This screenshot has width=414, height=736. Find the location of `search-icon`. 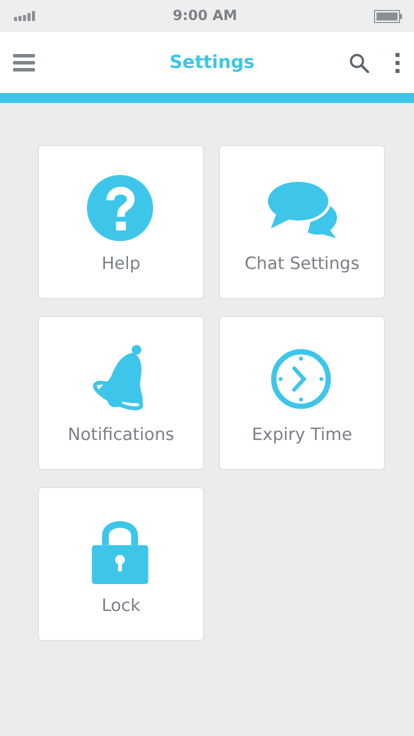

search-icon is located at coordinates (359, 62).